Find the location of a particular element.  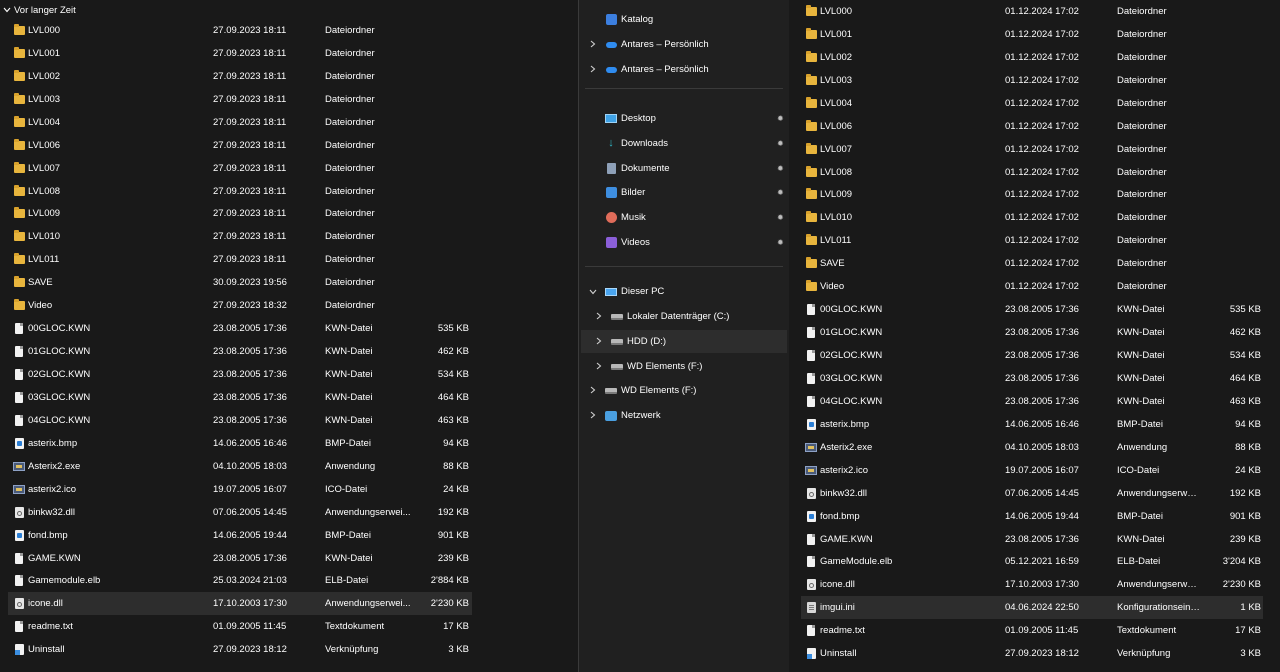

nav-item: ↓ Downloads ✹ is located at coordinates (684, 143).